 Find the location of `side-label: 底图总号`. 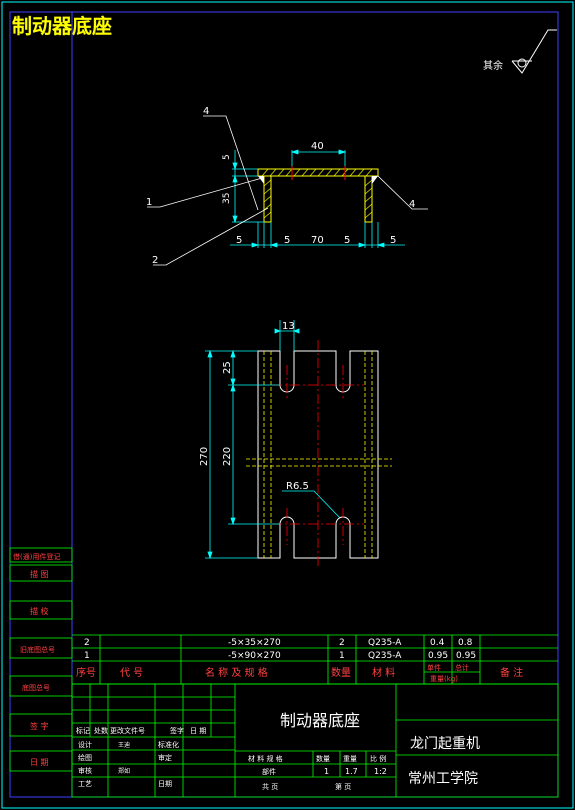

side-label: 底图总号 is located at coordinates (36, 687).